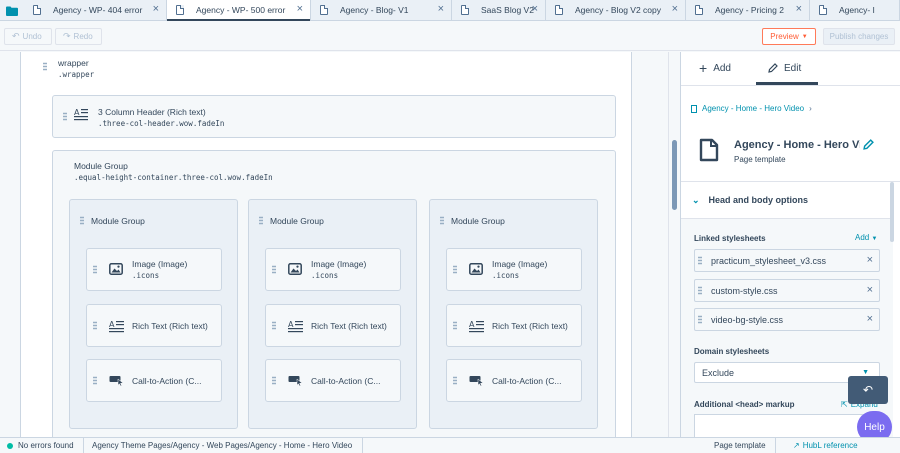  I want to click on chevron-down-icon: ⌄, so click(696, 199).